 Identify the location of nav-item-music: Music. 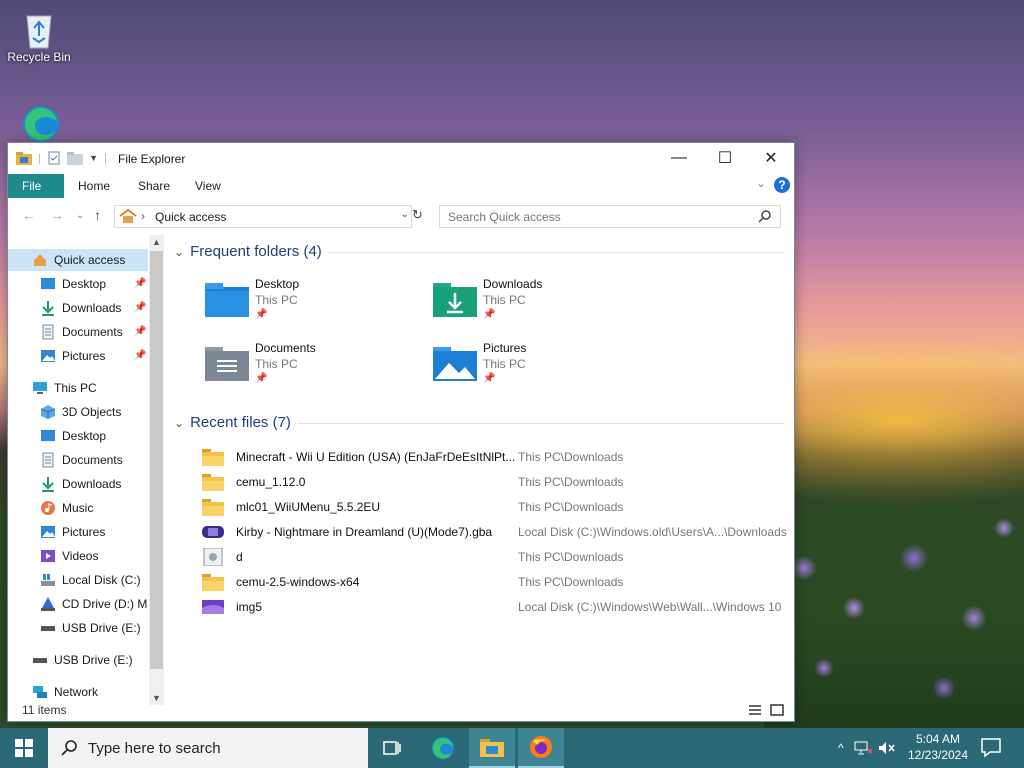
(78, 508).